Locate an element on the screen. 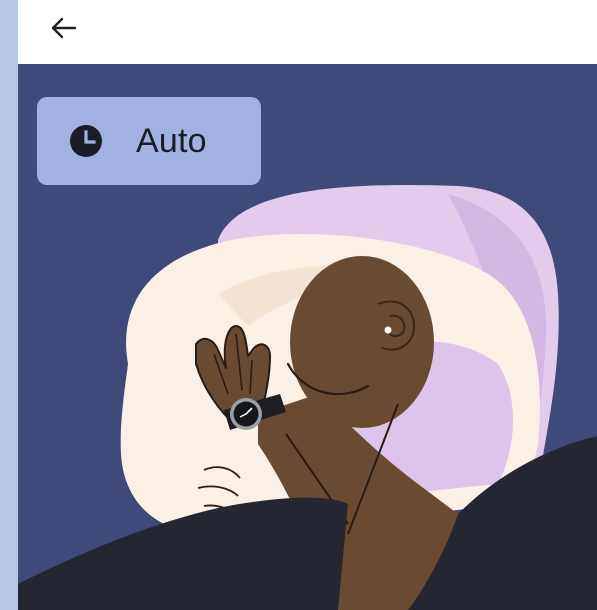 This screenshot has height=610, width=597. back-button is located at coordinates (64, 28).